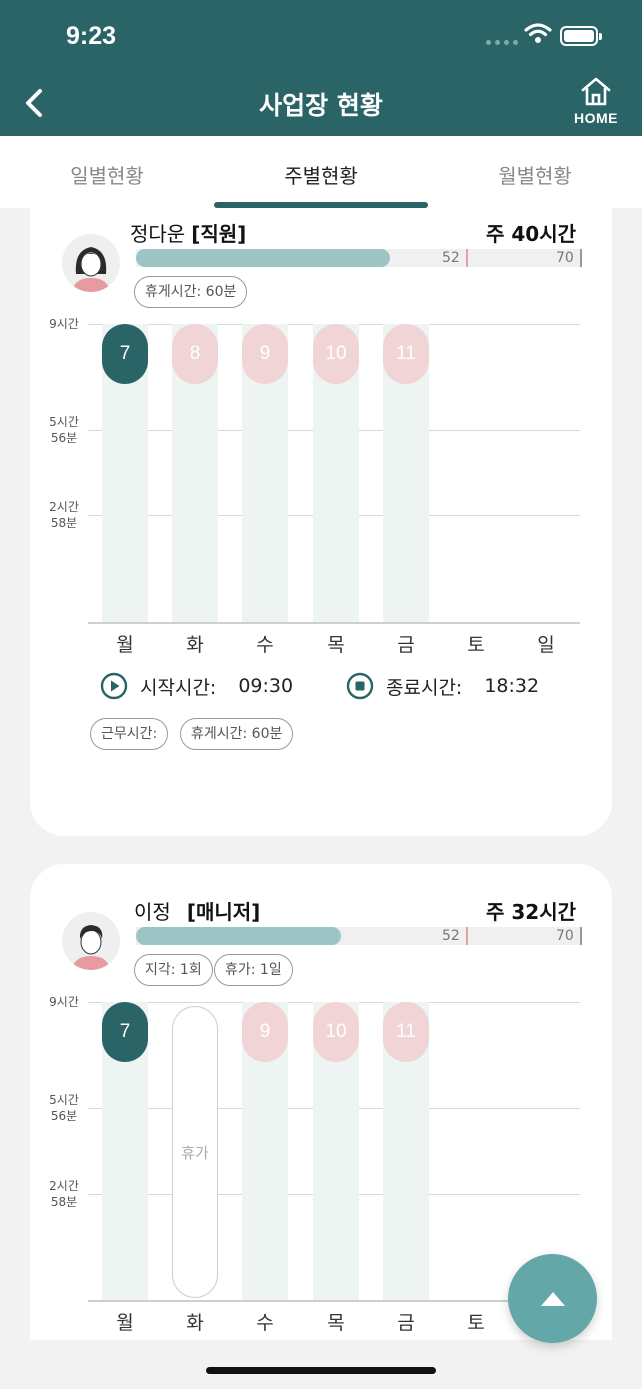 The height and width of the screenshot is (1389, 642). I want to click on week-total: 주 32시간, so click(531, 912).